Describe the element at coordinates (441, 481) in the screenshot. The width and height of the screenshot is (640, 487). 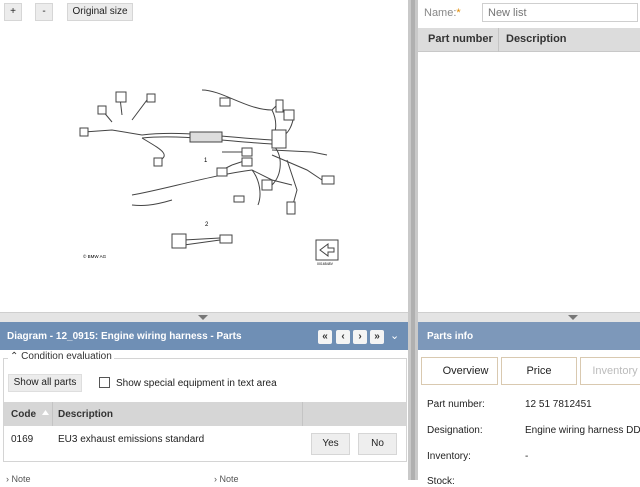
I see `stock-label: Stock:` at that location.